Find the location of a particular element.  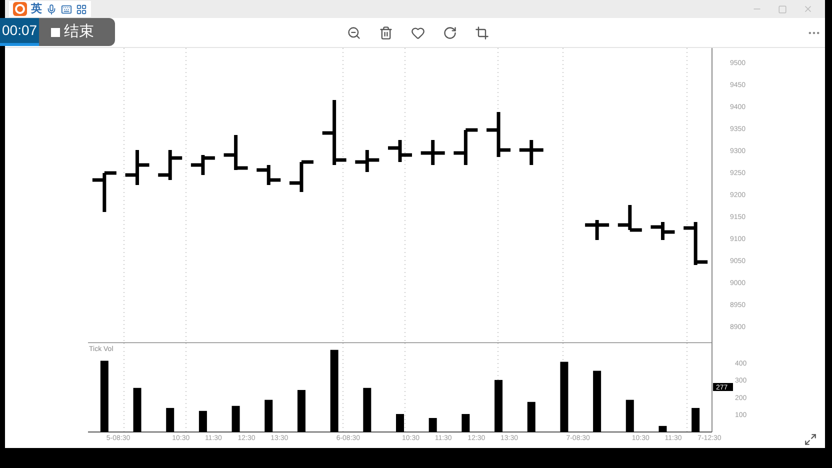

grid-icon is located at coordinates (81, 9).